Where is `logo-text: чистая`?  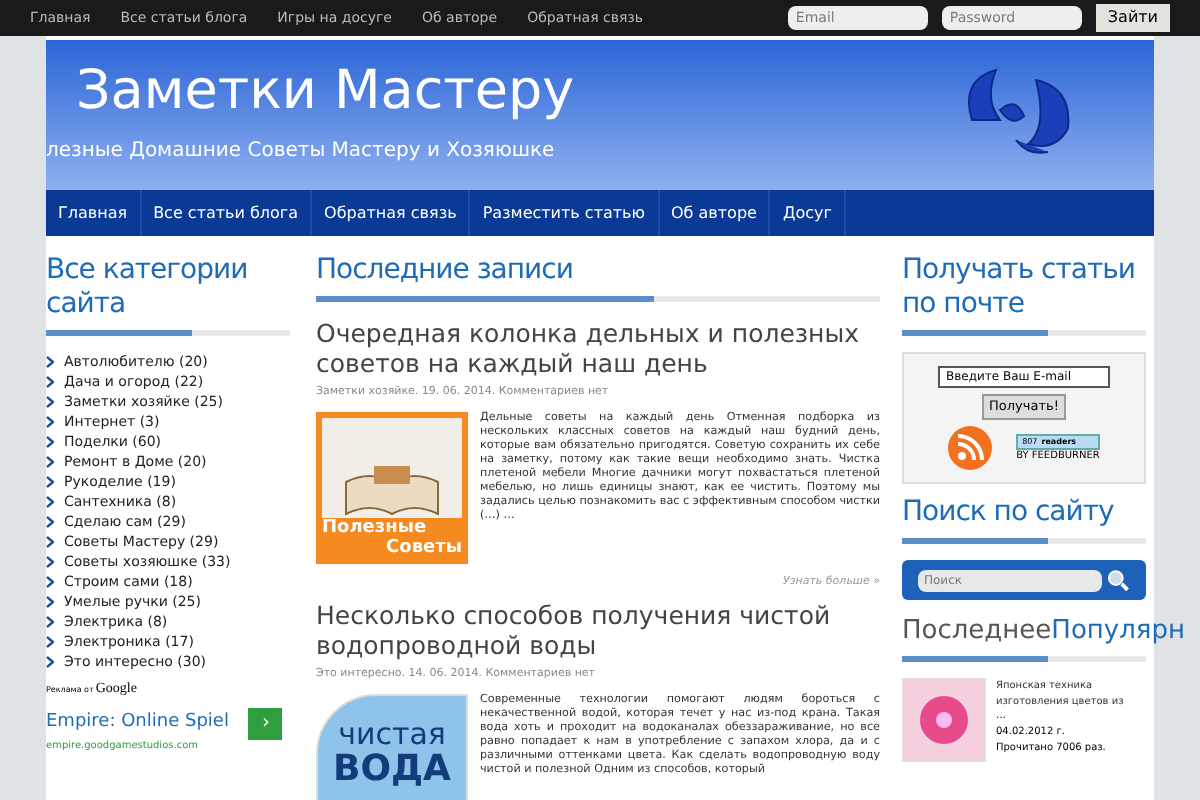
logo-text: чистая is located at coordinates (392, 733).